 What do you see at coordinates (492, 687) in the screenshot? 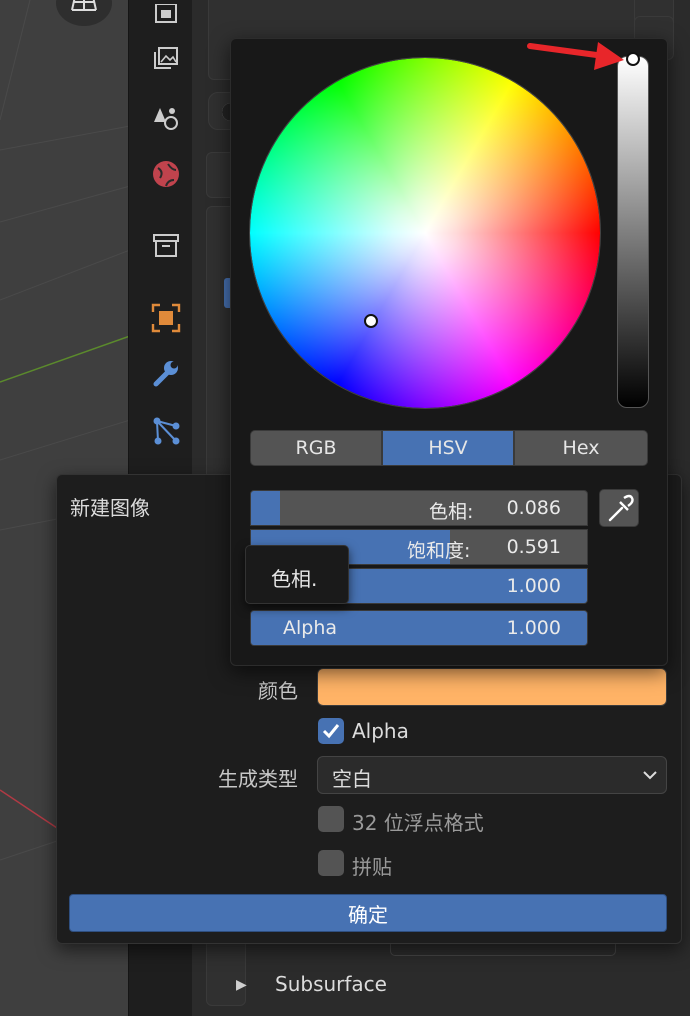
I see `color-swatch` at bounding box center [492, 687].